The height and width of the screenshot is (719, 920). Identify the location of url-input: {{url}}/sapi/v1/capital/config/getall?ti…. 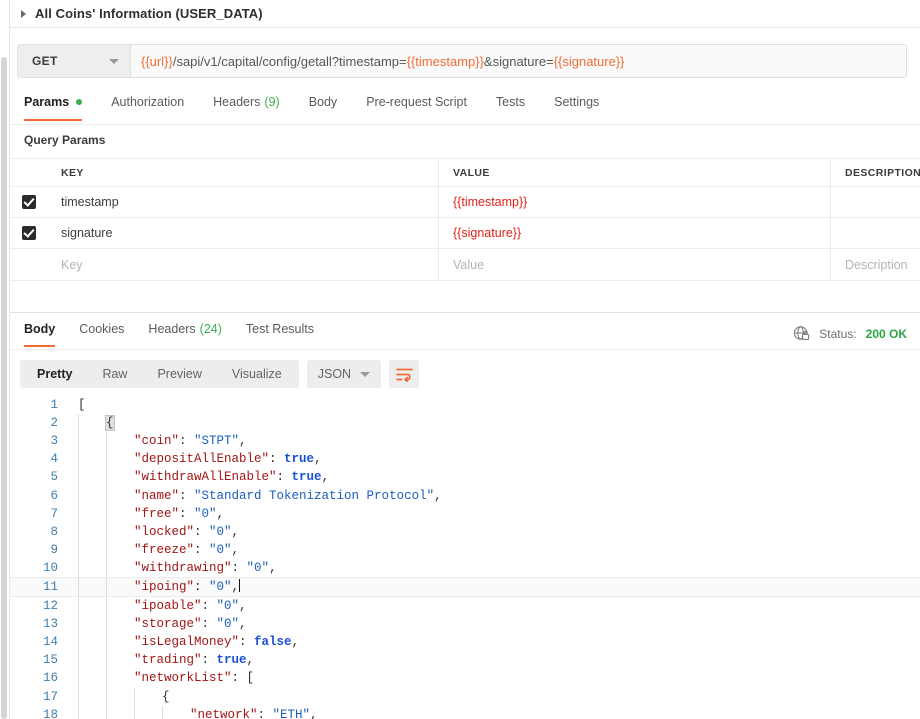
(518, 61).